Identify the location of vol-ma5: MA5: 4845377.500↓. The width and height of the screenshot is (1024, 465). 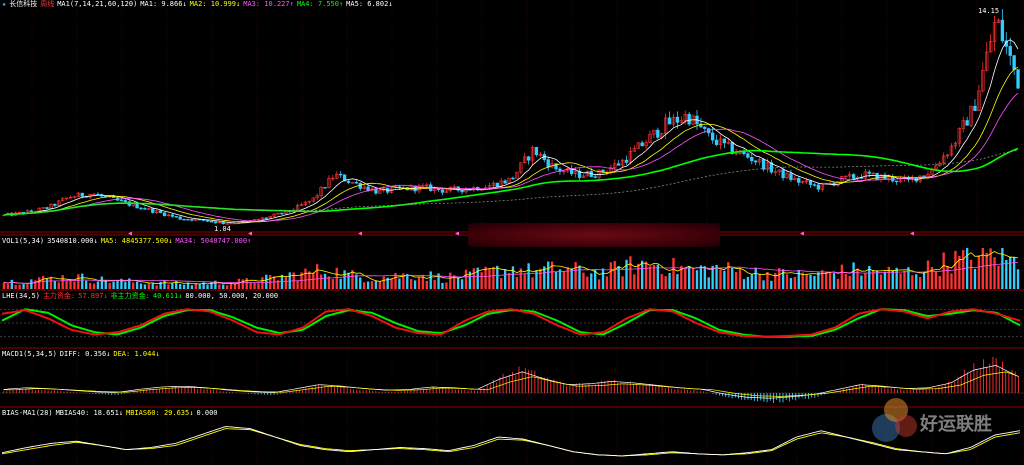
(136, 241).